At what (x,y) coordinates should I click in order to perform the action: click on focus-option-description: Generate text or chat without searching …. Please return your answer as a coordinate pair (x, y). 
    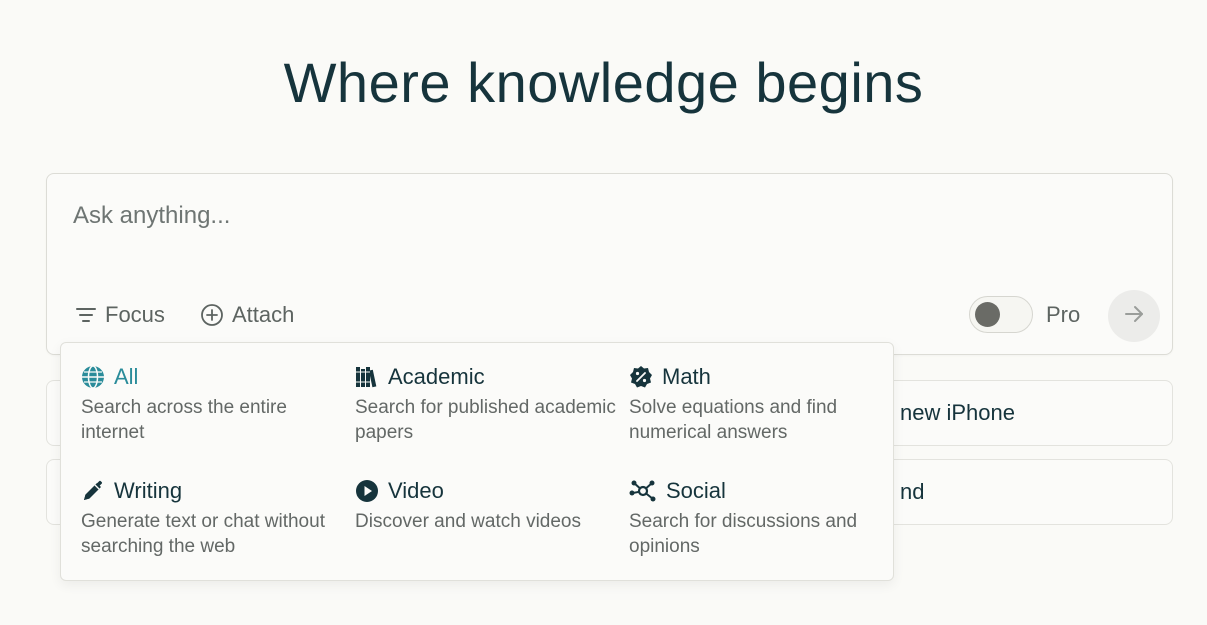
    Looking at the image, I should click on (203, 534).